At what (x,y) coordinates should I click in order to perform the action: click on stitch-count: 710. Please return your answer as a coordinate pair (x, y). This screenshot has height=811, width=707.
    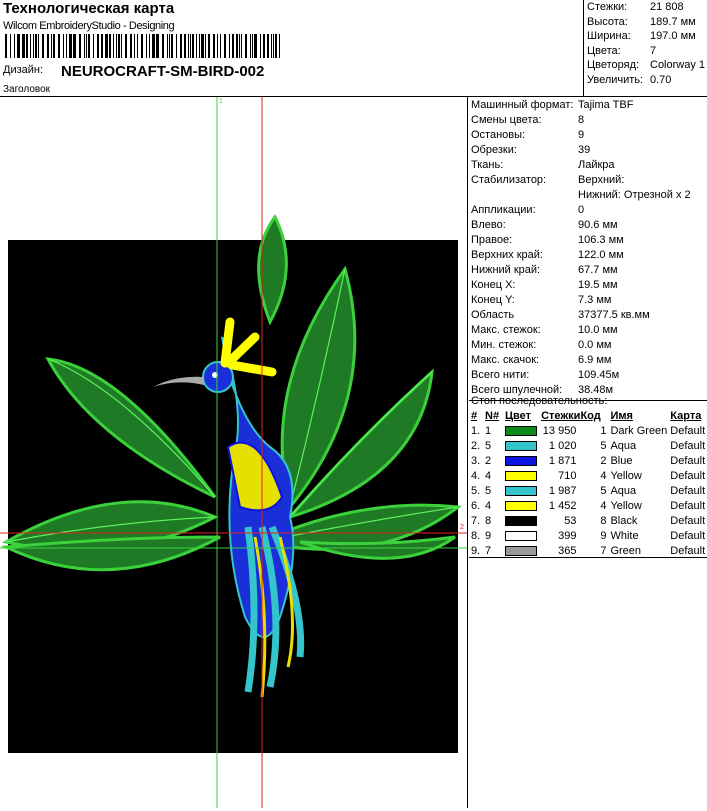
    Looking at the image, I should click on (567, 475).